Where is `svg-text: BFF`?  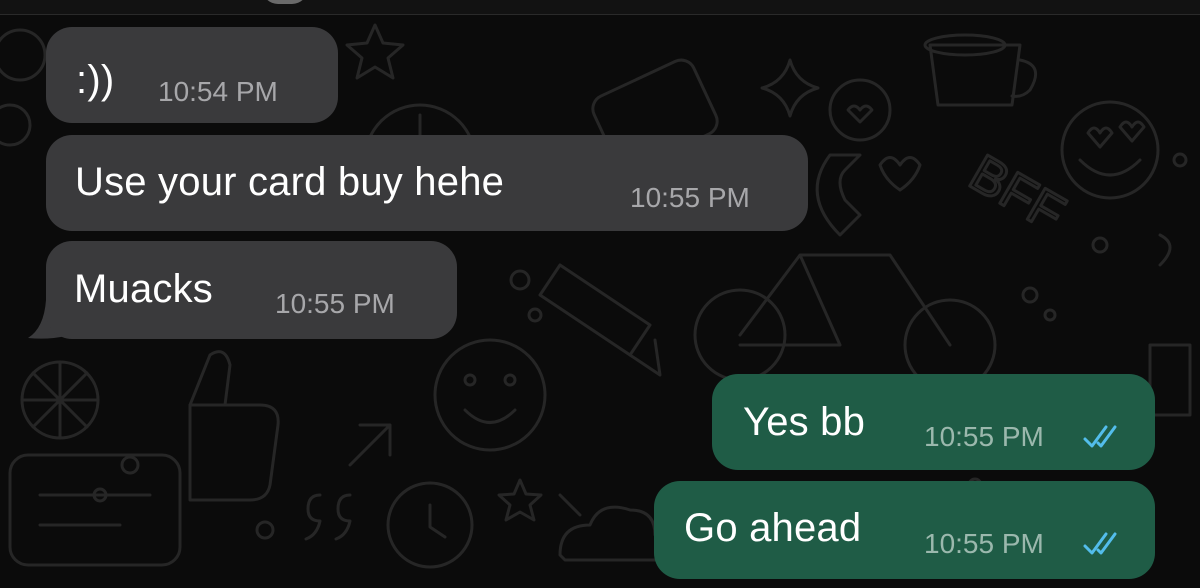 svg-text: BFF is located at coordinates (1017, 193).